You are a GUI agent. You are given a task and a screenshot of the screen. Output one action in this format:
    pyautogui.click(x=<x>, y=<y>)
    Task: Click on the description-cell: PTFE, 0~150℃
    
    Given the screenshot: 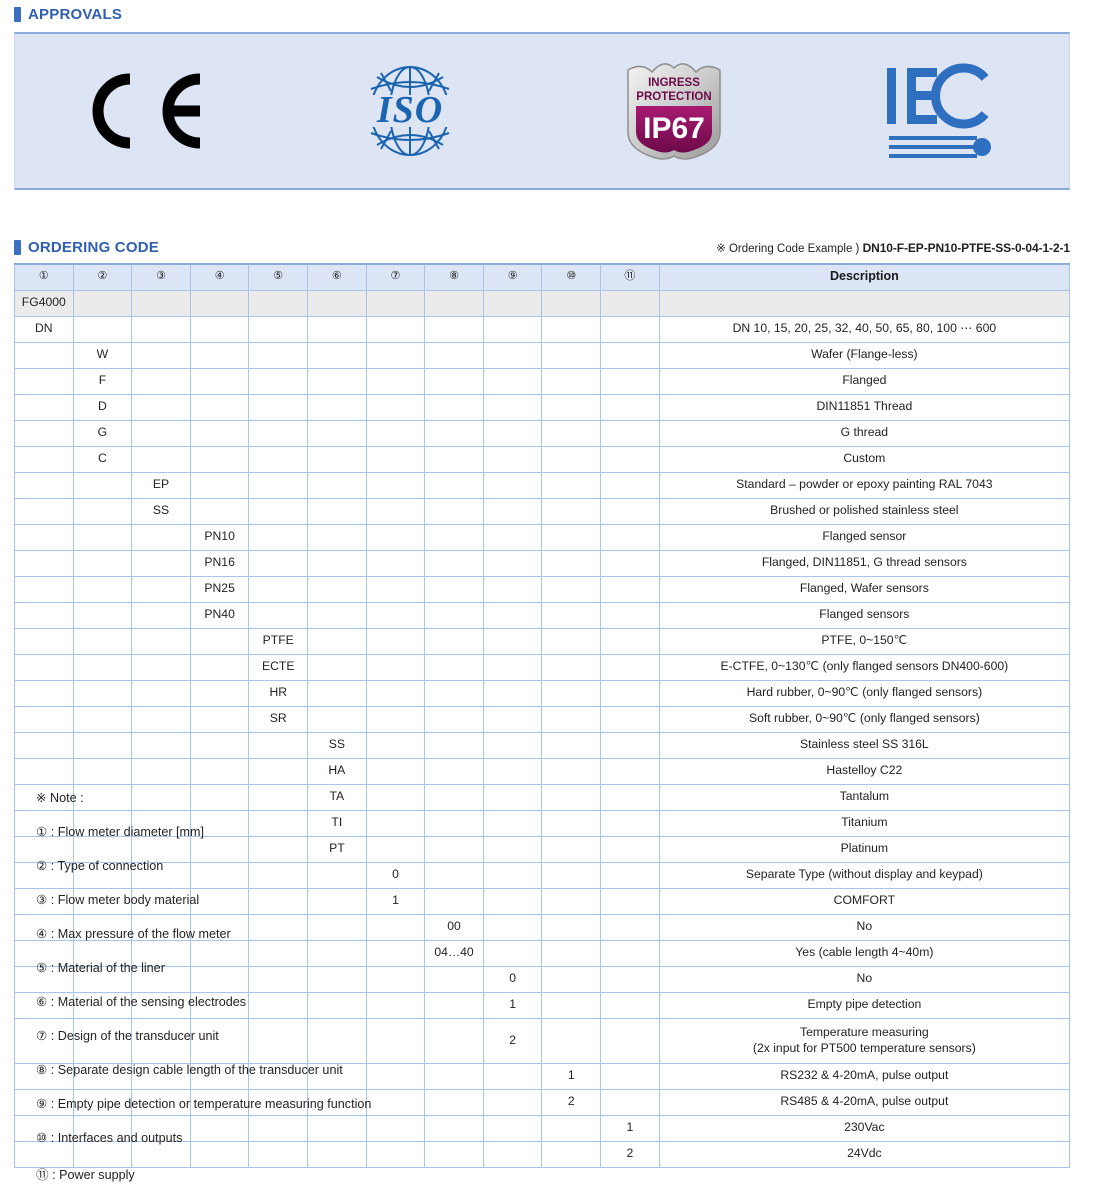 What is the action you would take?
    pyautogui.click(x=864, y=641)
    